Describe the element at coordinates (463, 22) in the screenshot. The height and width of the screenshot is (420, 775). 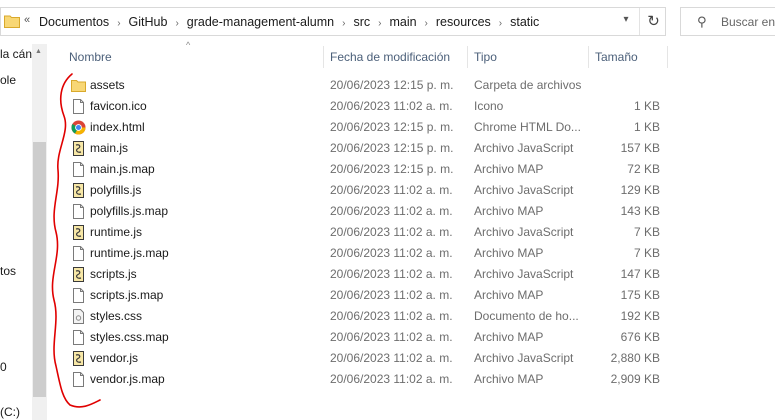
I see `breadcrumb-item: resources` at that location.